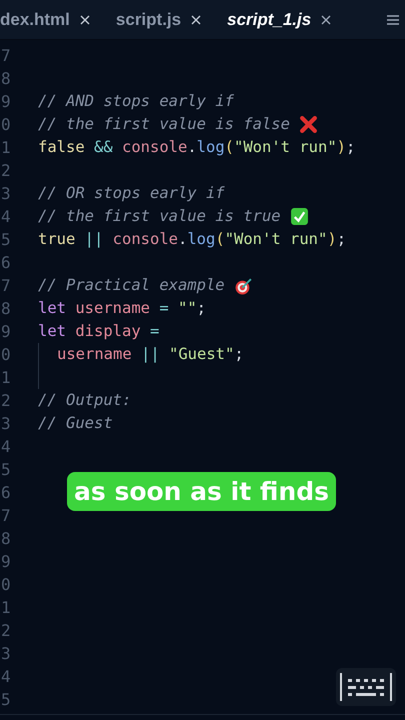 Image resolution: width=405 pixels, height=720 pixels. What do you see at coordinates (164, 124) in the screenshot?
I see `code-comment: // the first value is false` at bounding box center [164, 124].